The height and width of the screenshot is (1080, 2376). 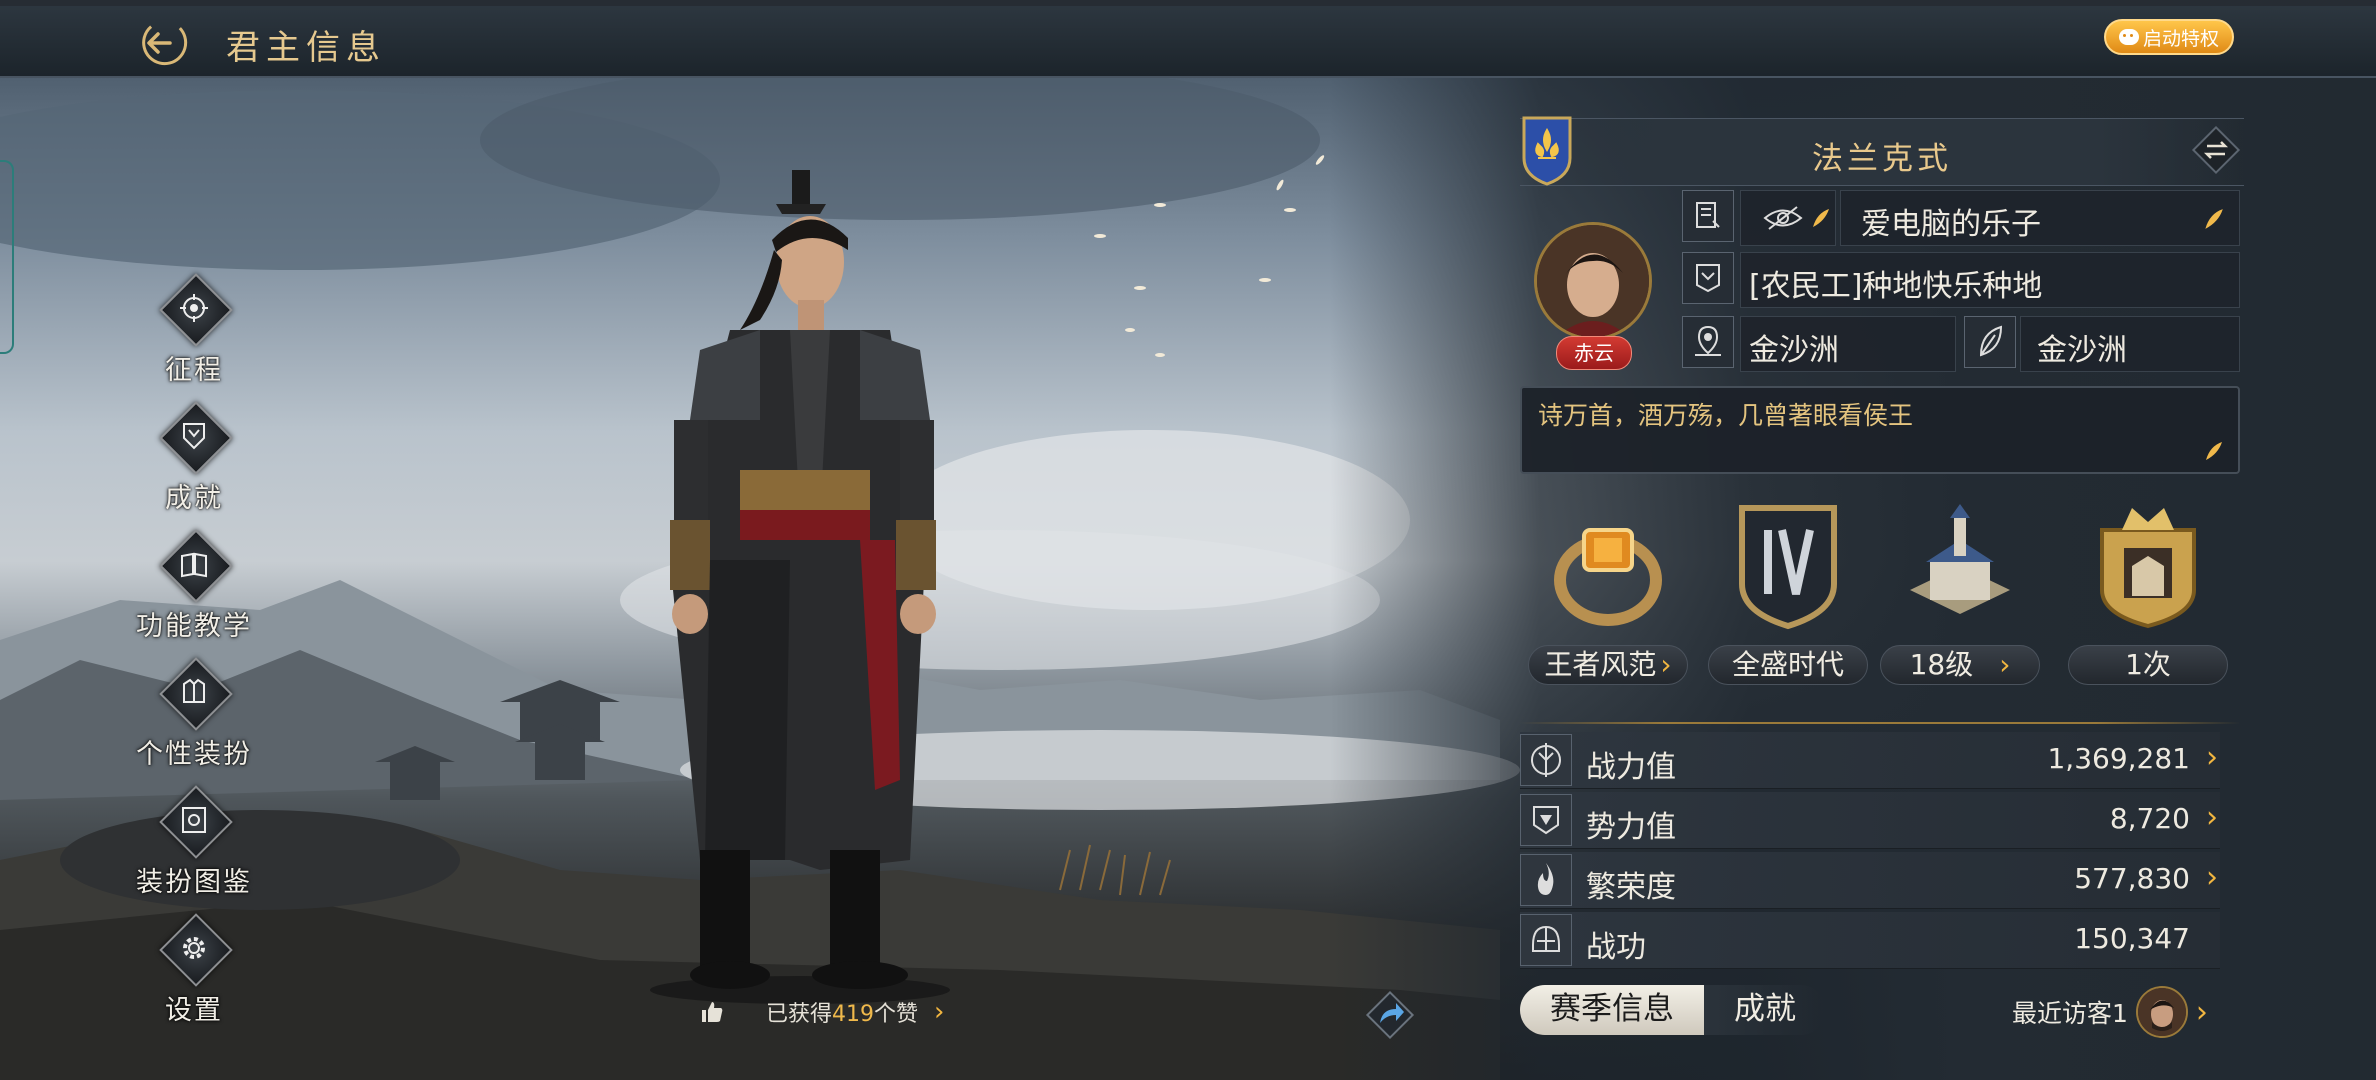 What do you see at coordinates (2148, 568) in the screenshot?
I see `golden-crest-icon` at bounding box center [2148, 568].